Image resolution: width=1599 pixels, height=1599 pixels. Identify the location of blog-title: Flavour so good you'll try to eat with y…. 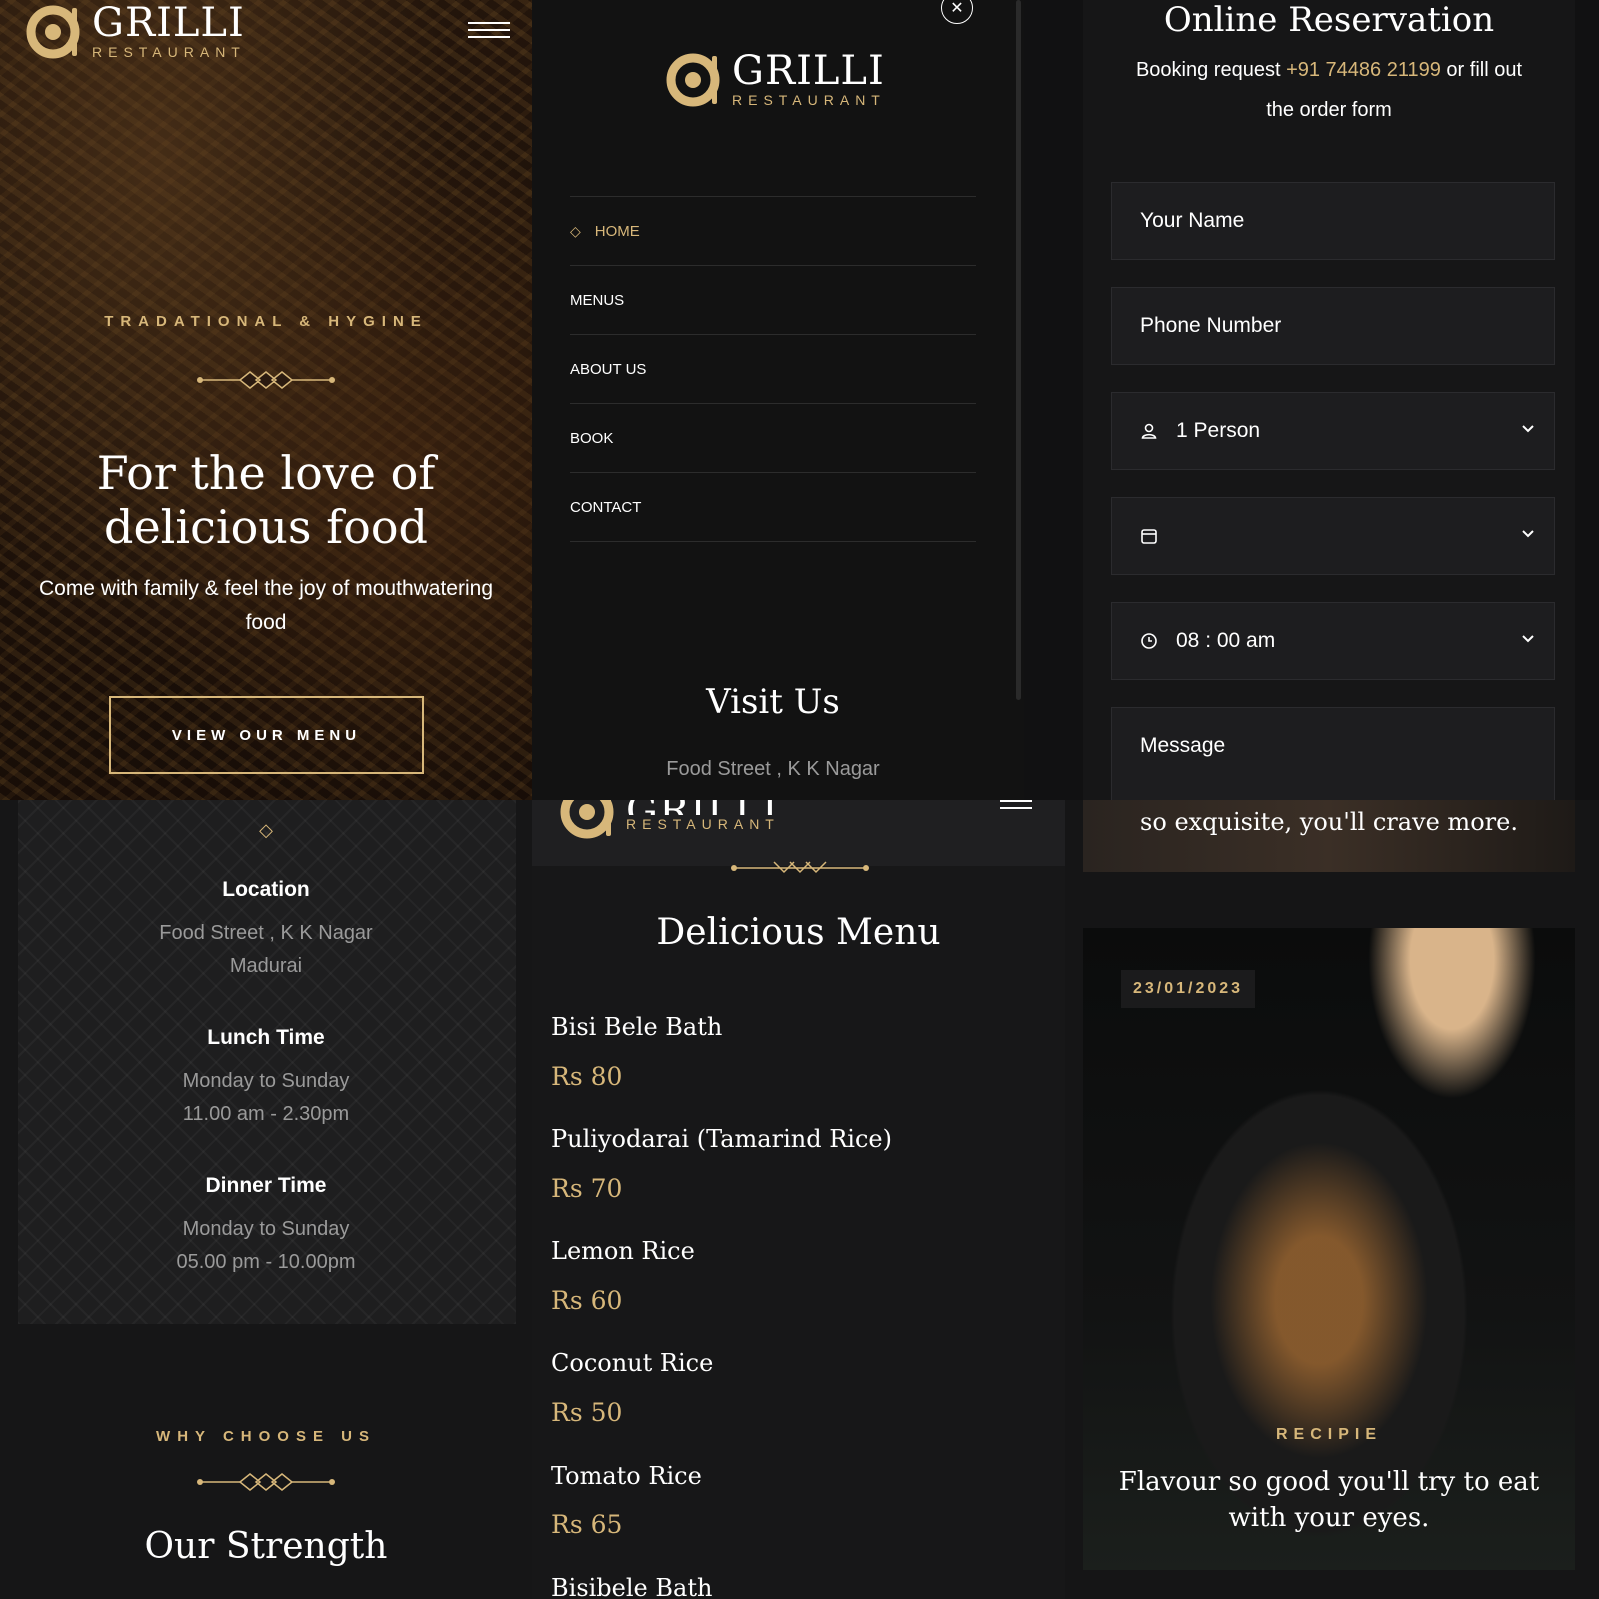
(1329, 1500).